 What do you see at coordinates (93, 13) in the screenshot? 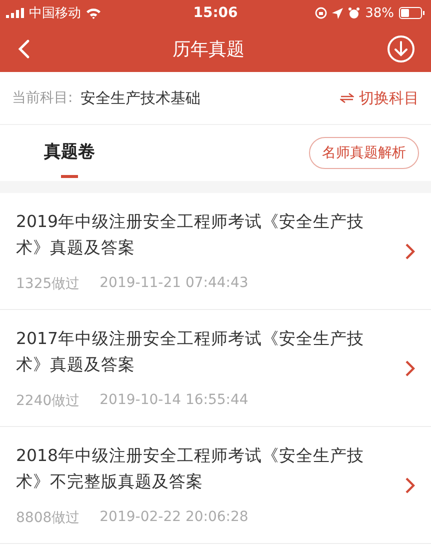
I see `wifi-icon` at bounding box center [93, 13].